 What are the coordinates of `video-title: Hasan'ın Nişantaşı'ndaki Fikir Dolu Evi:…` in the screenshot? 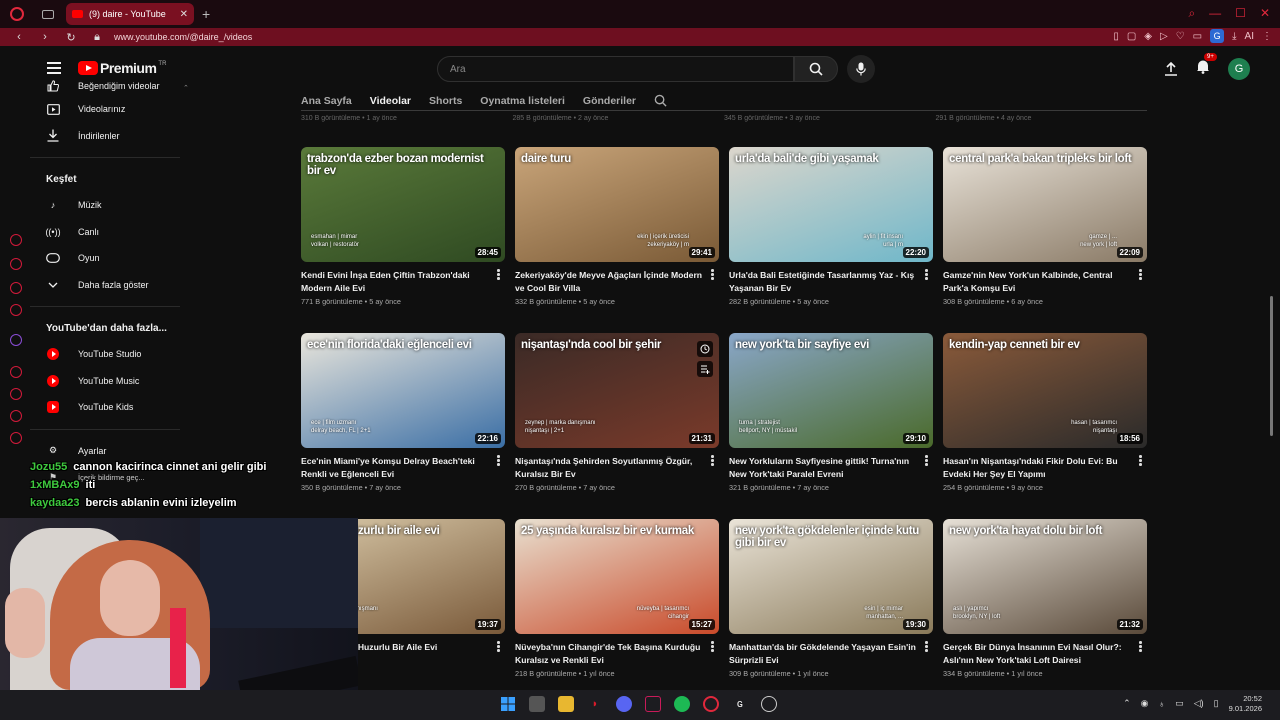 It's located at (1038, 468).